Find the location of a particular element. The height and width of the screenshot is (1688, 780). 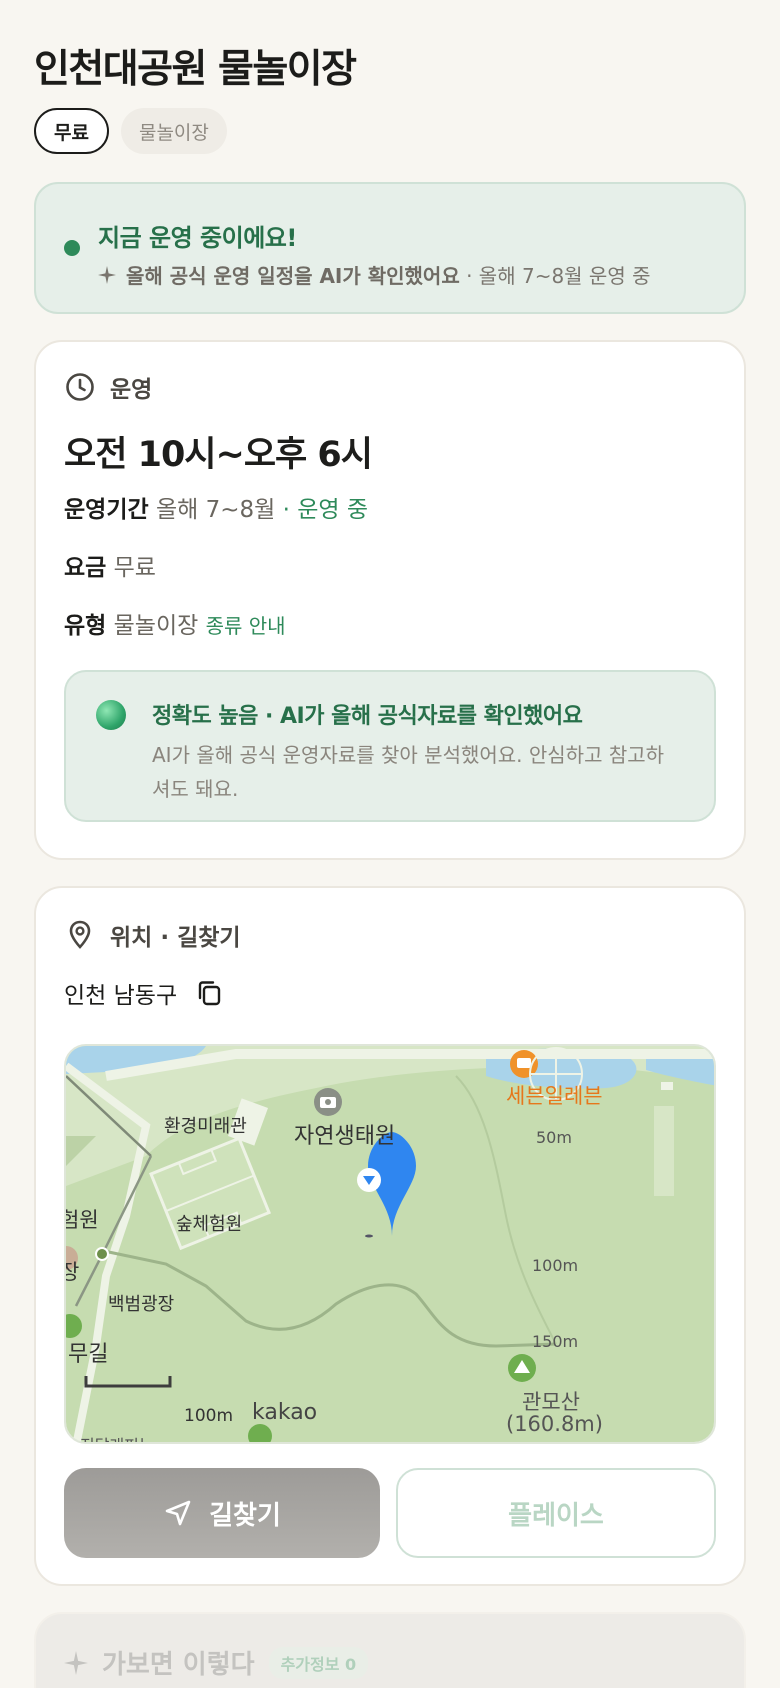

status-subline: 올해 공식 운영 일정을 AI가 확인했어요 · 올해 7~8월 운영 중 is located at coordinates (374, 274).